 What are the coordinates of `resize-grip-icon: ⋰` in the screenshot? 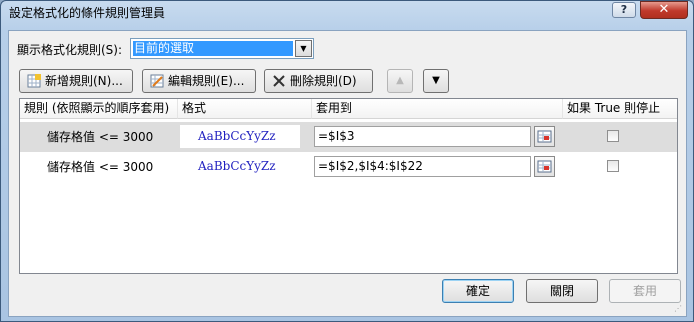 It's located at (679, 309).